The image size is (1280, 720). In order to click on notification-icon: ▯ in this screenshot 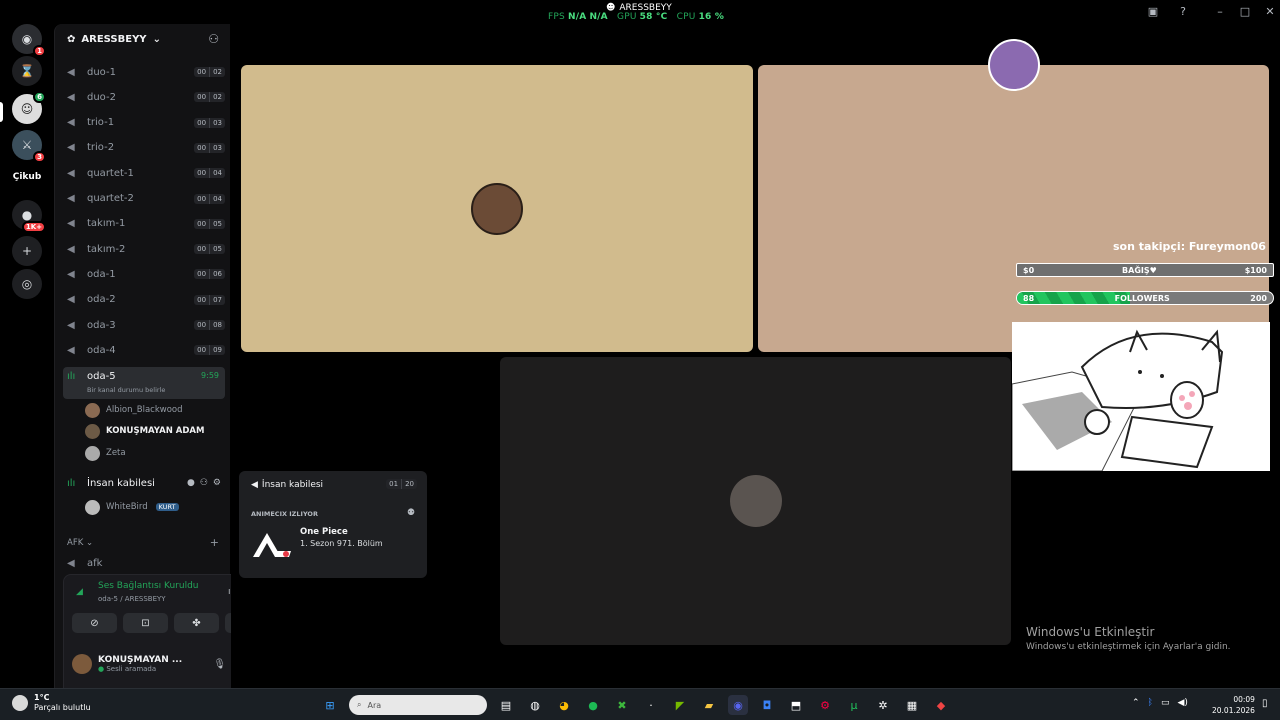, I will do `click(1265, 703)`.